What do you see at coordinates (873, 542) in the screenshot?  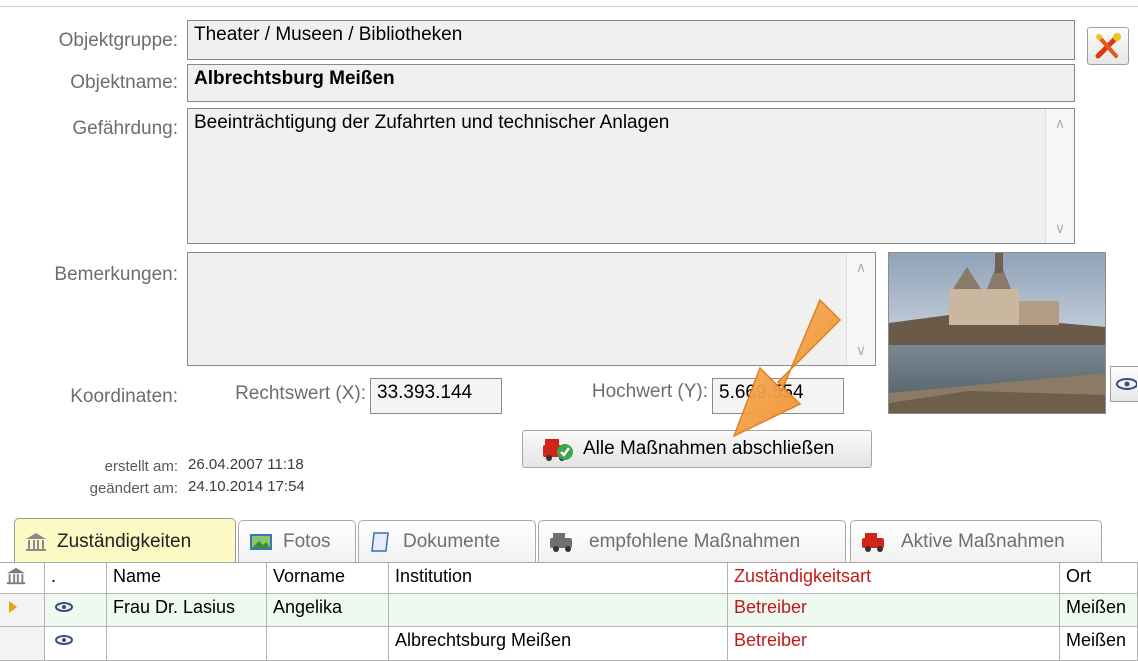 I see `fire-truck-red-icon` at bounding box center [873, 542].